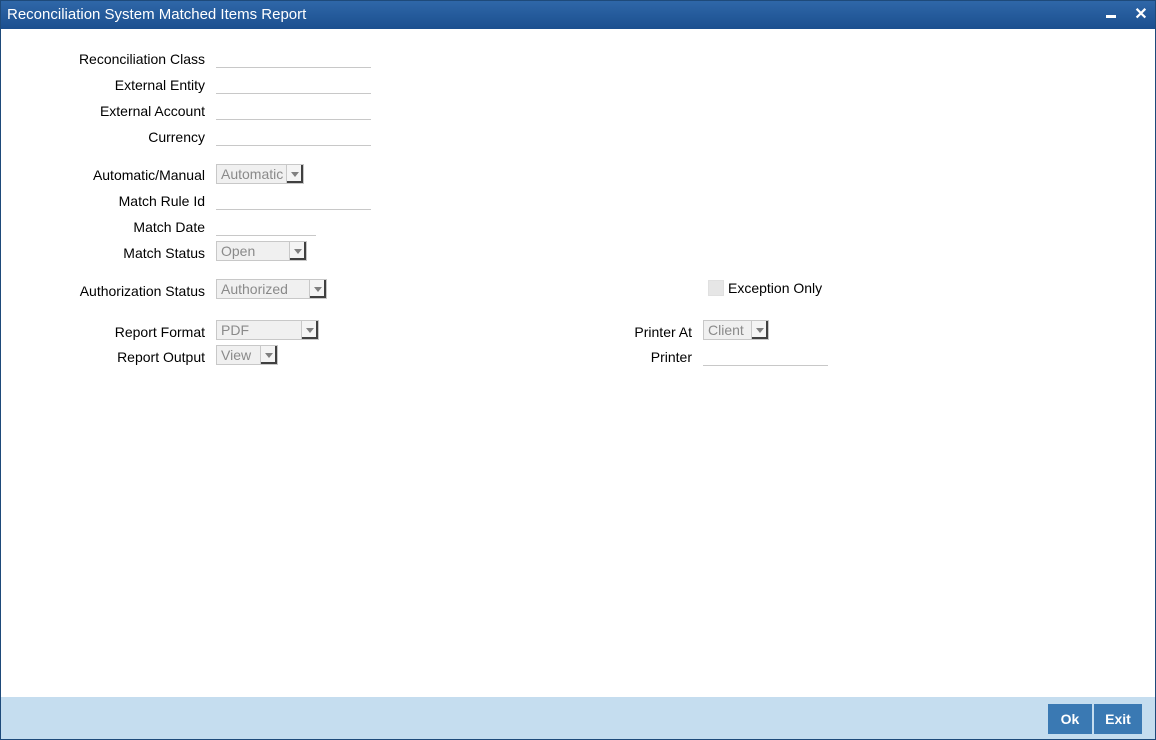 This screenshot has height=740, width=1156. What do you see at coordinates (148, 175) in the screenshot?
I see `automatic-manual-label: Automatic/Manual` at bounding box center [148, 175].